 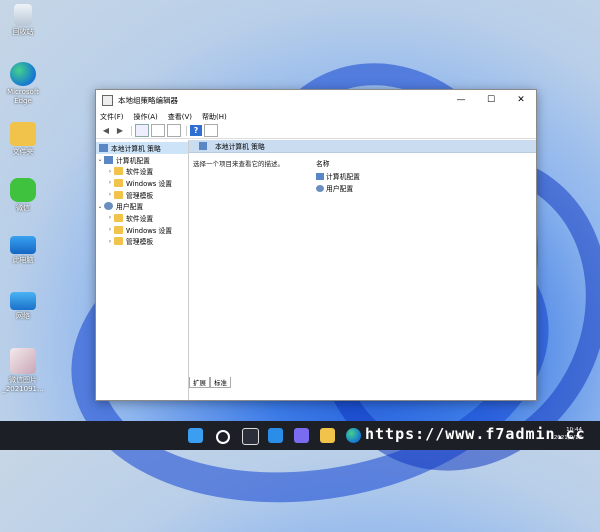 I want to click on menu-help: 帮助(H), so click(x=214, y=117).